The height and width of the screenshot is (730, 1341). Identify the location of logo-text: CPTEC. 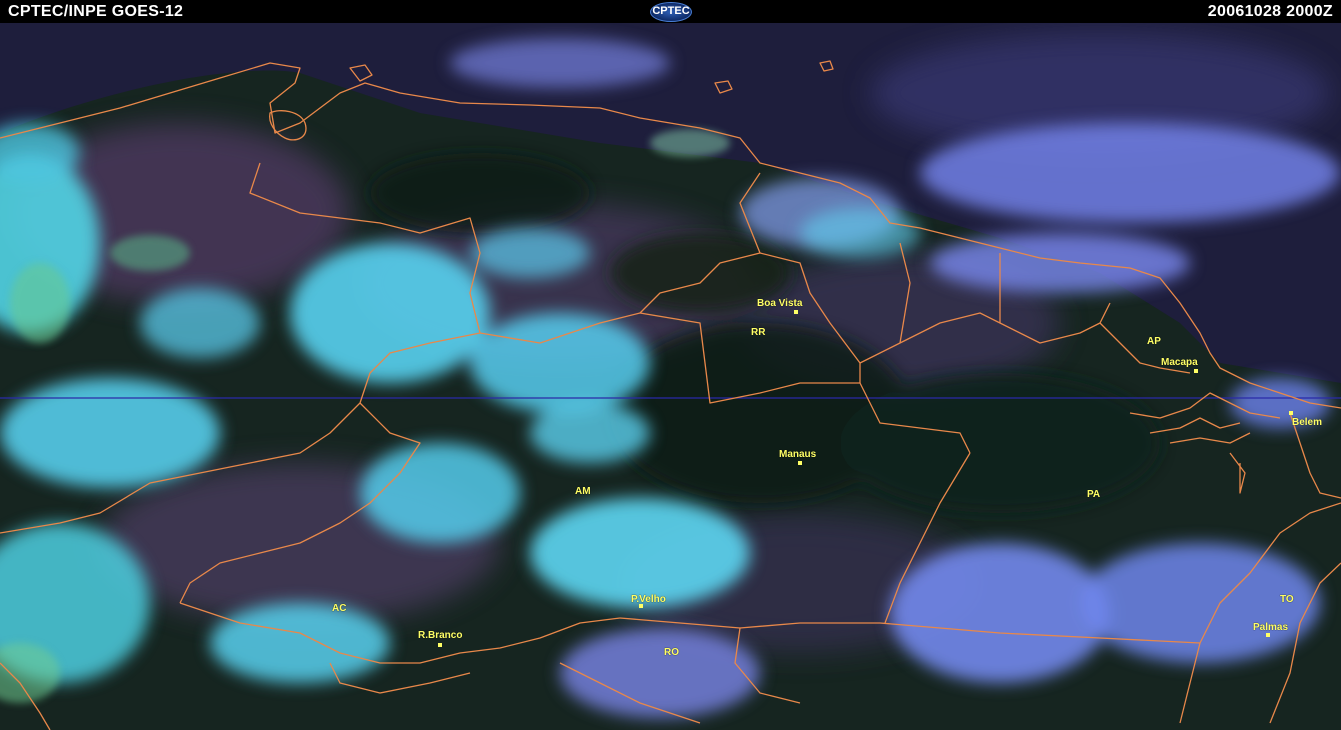
(671, 11).